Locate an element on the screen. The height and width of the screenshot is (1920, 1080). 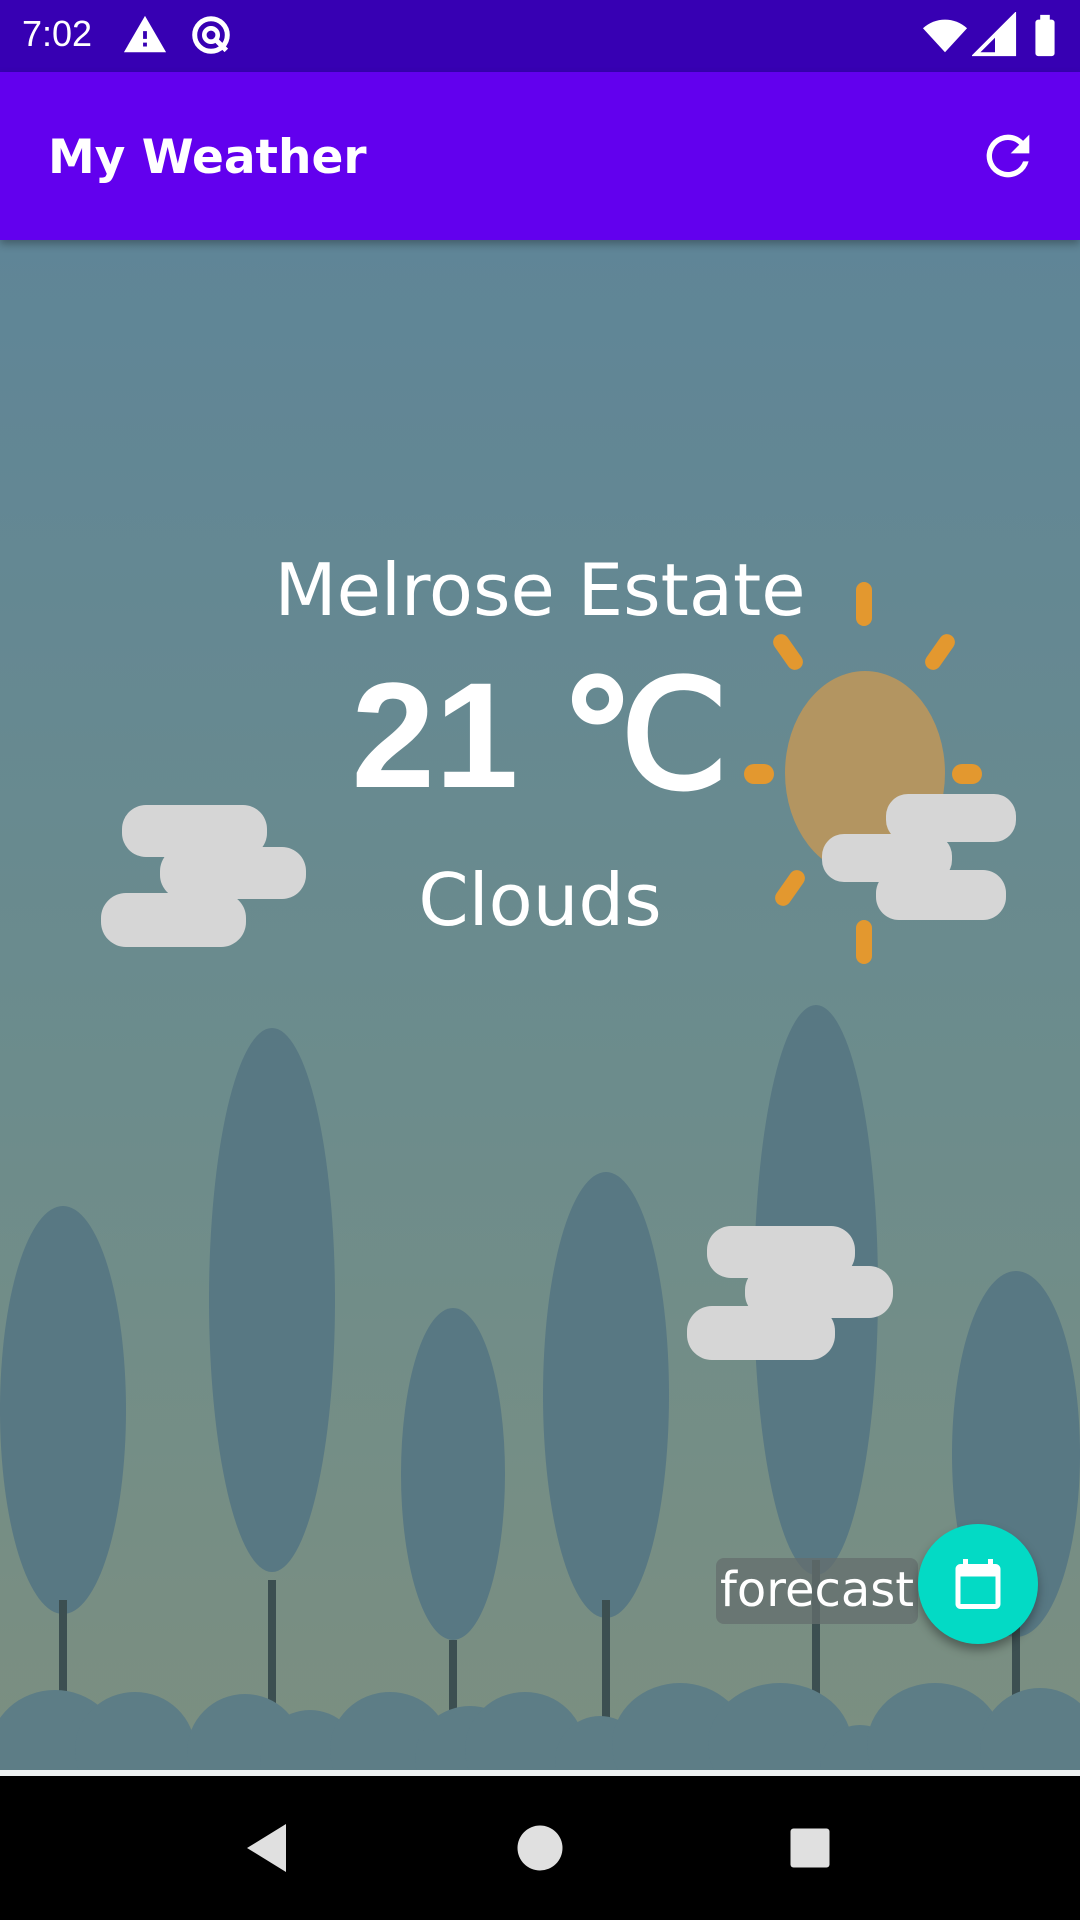
wifi-icon is located at coordinates (945, 36).